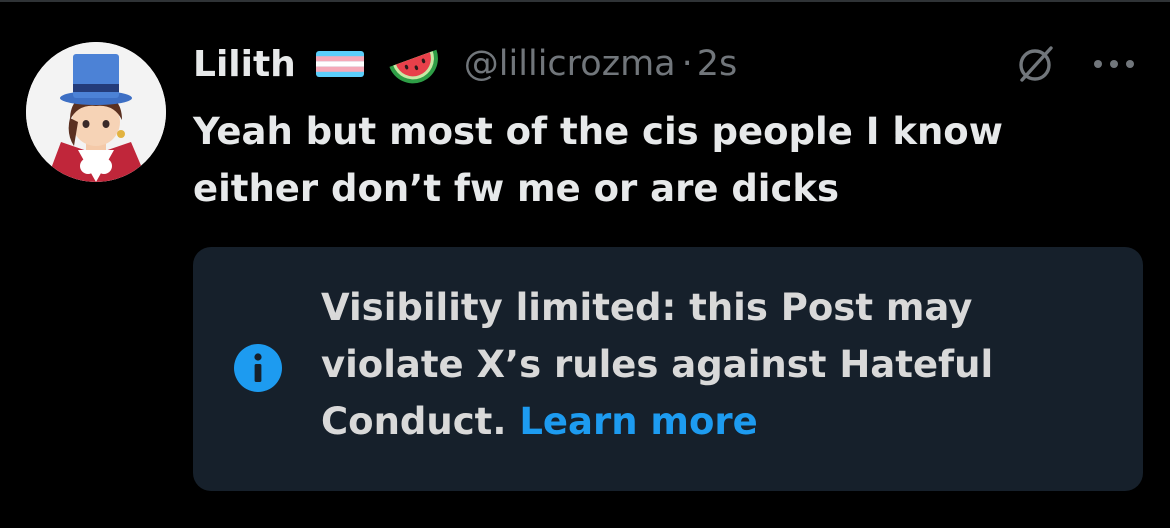 The image size is (1170, 528). I want to click on top-divider, so click(585, 1).